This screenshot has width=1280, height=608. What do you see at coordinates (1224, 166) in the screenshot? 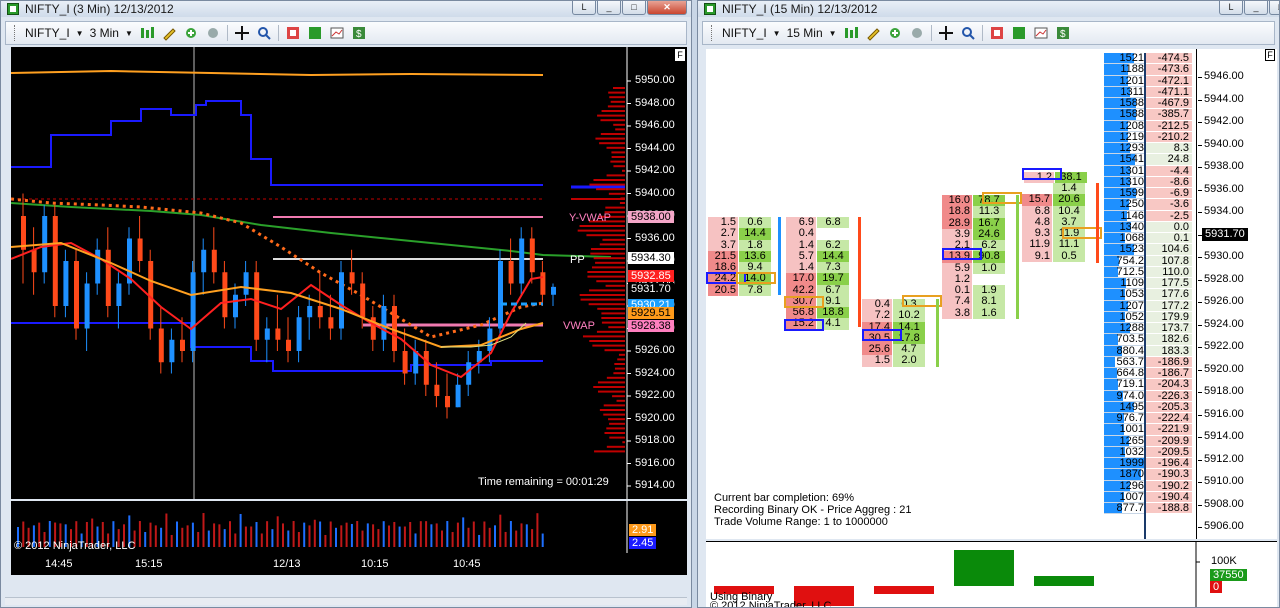
I see `price-axis-label: 5938.00` at bounding box center [1224, 166].